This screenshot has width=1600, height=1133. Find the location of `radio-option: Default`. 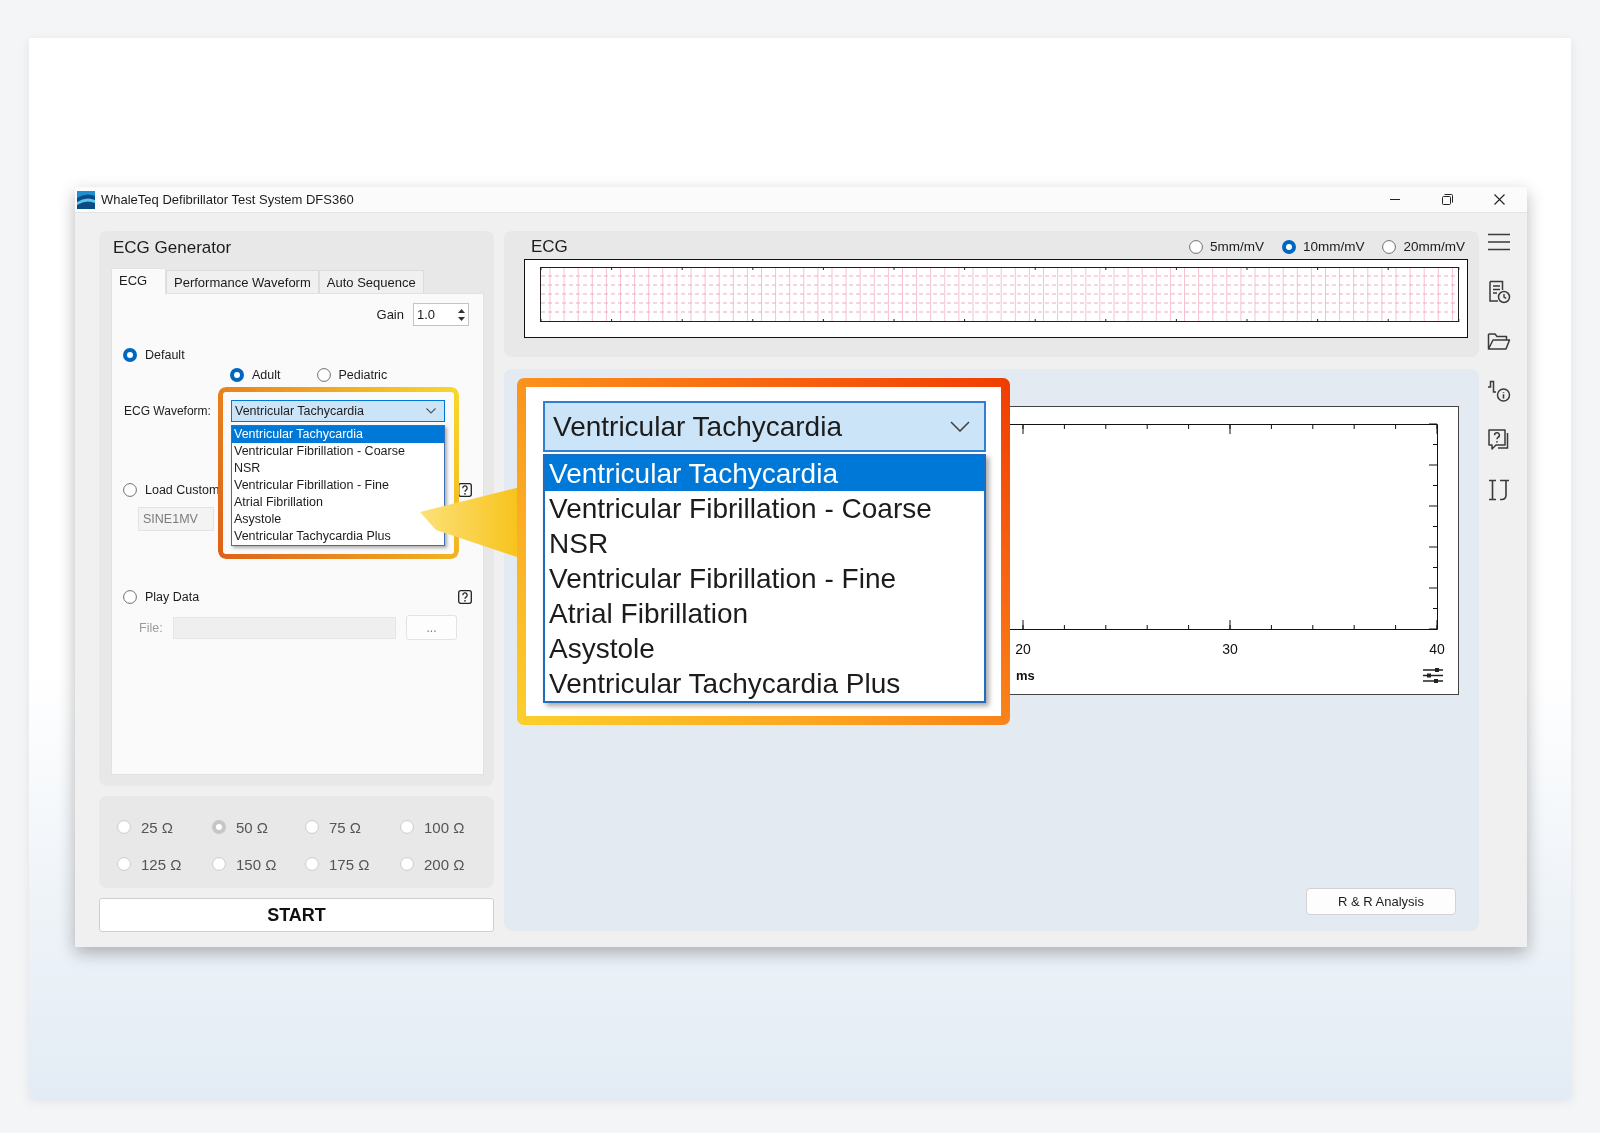

radio-option: Default is located at coordinates (154, 355).